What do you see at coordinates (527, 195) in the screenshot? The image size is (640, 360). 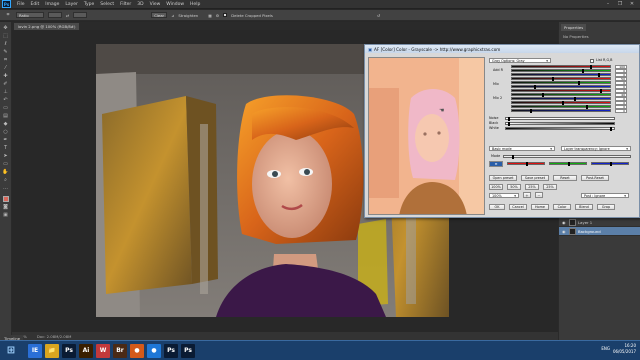 I see `zoom-in-button: ＋` at bounding box center [527, 195].